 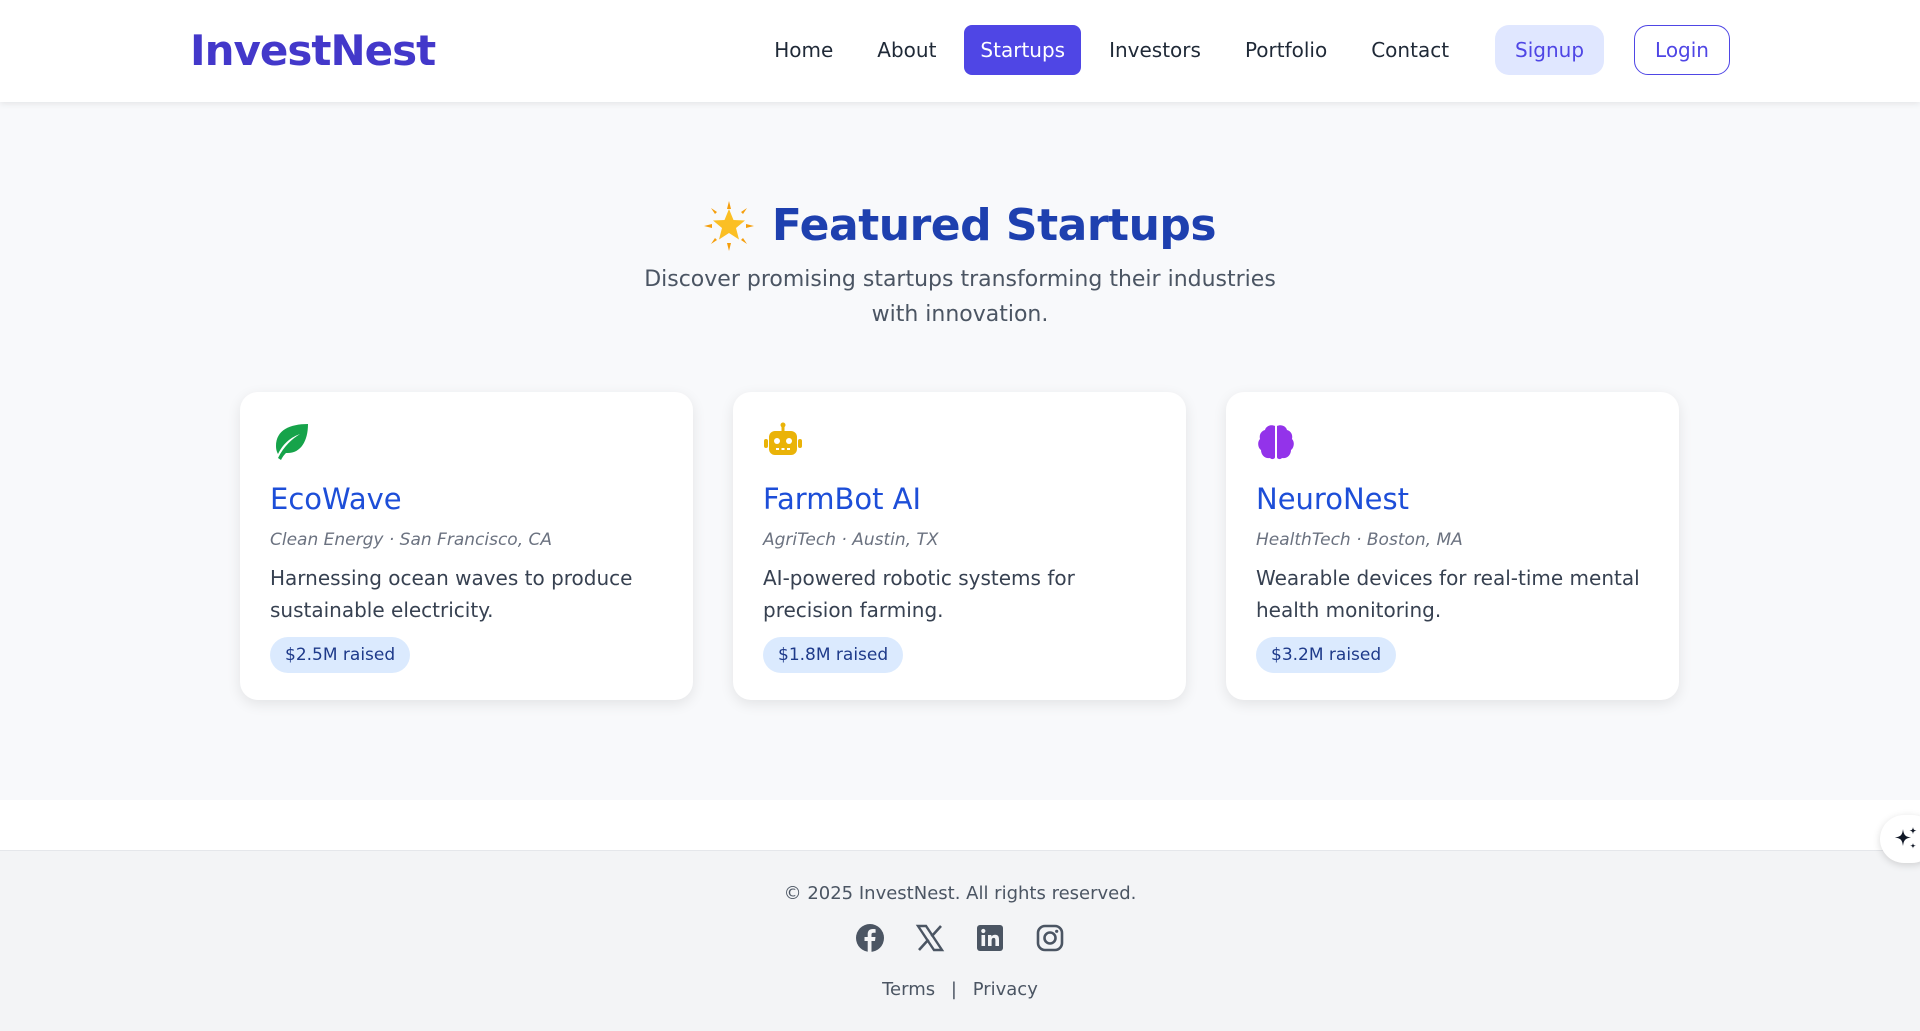 What do you see at coordinates (1550, 50) in the screenshot?
I see `signup-button: Signup` at bounding box center [1550, 50].